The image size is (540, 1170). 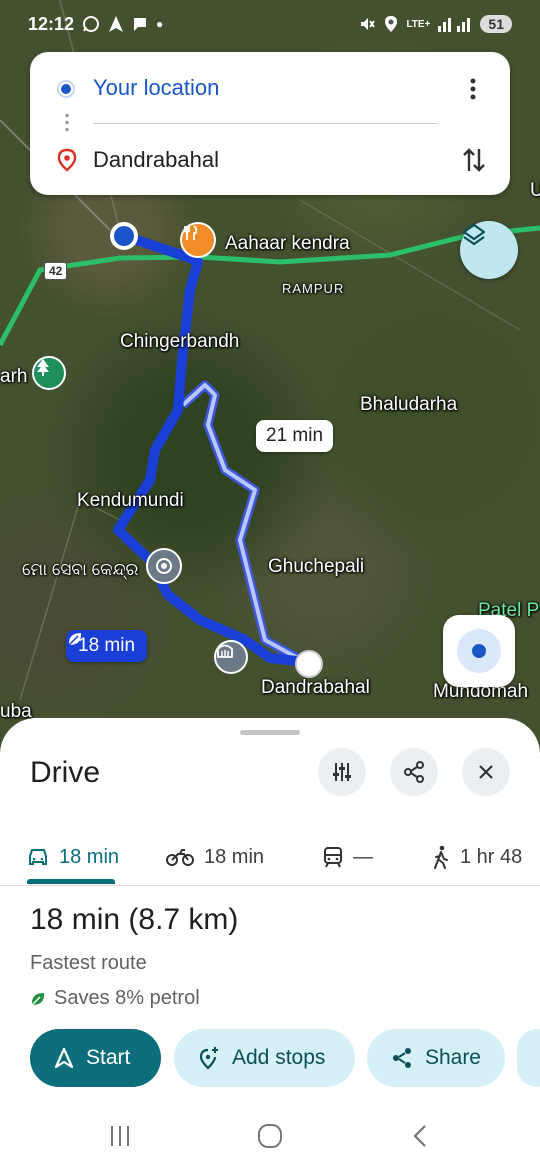 I want to click on walk-icon, so click(x=441, y=857).